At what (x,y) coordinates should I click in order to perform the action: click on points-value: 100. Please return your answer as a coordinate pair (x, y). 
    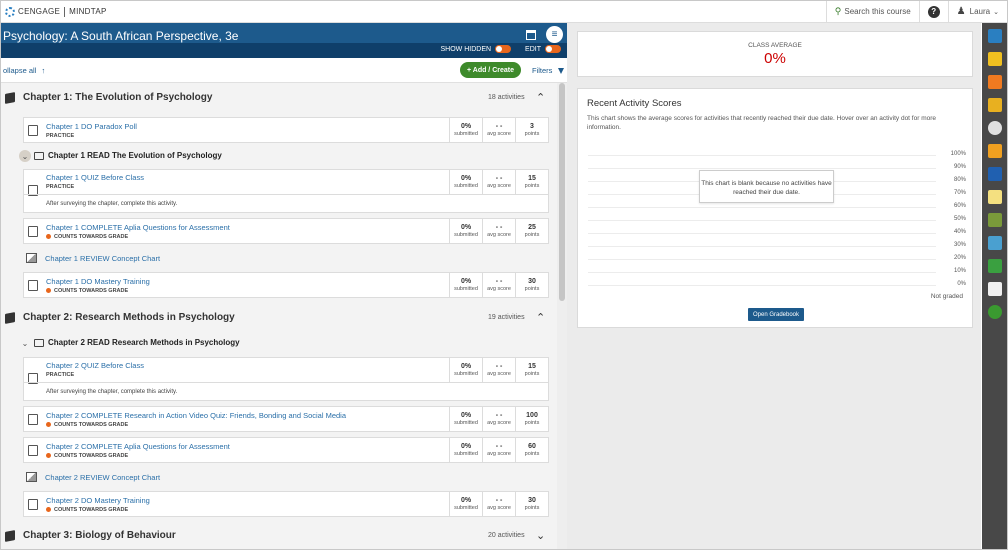
    Looking at the image, I should click on (532, 415).